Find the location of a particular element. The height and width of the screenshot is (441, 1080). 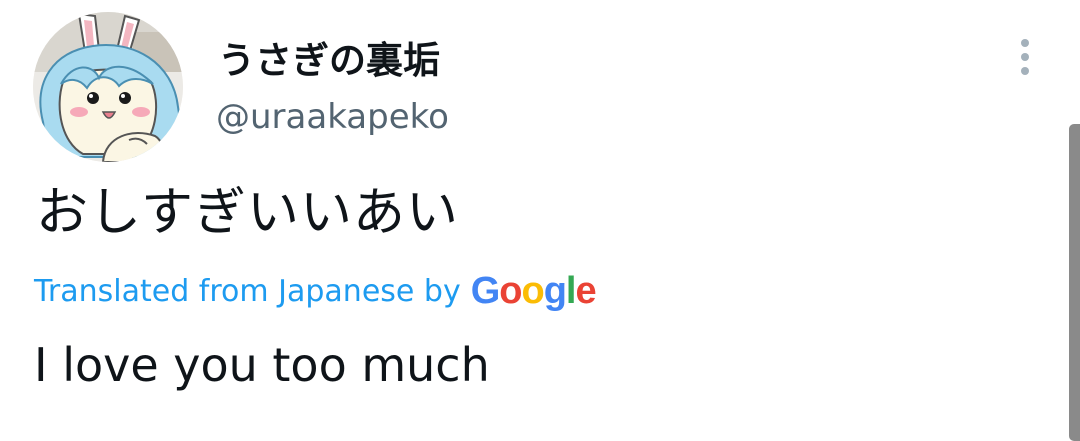

tweet-text: おしすぎいいあい is located at coordinates (247, 213).